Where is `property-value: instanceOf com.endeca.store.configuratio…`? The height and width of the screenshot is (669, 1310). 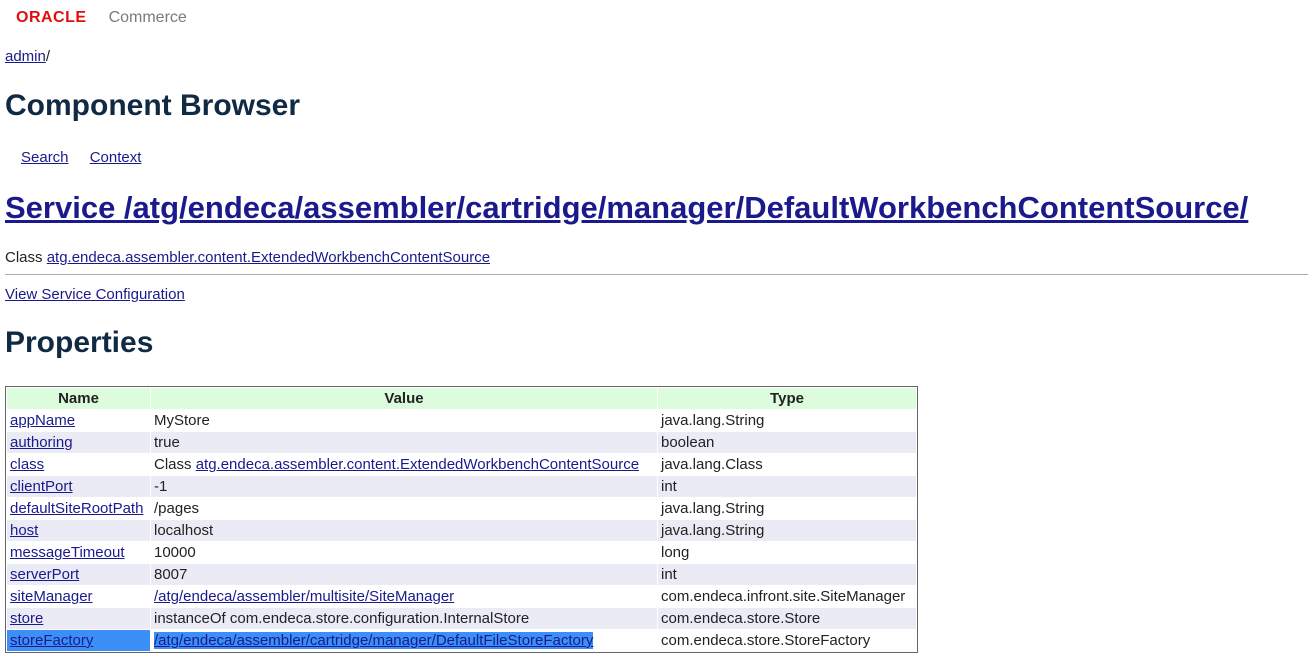
property-value: instanceOf com.endeca.store.configuratio… is located at coordinates (342, 618).